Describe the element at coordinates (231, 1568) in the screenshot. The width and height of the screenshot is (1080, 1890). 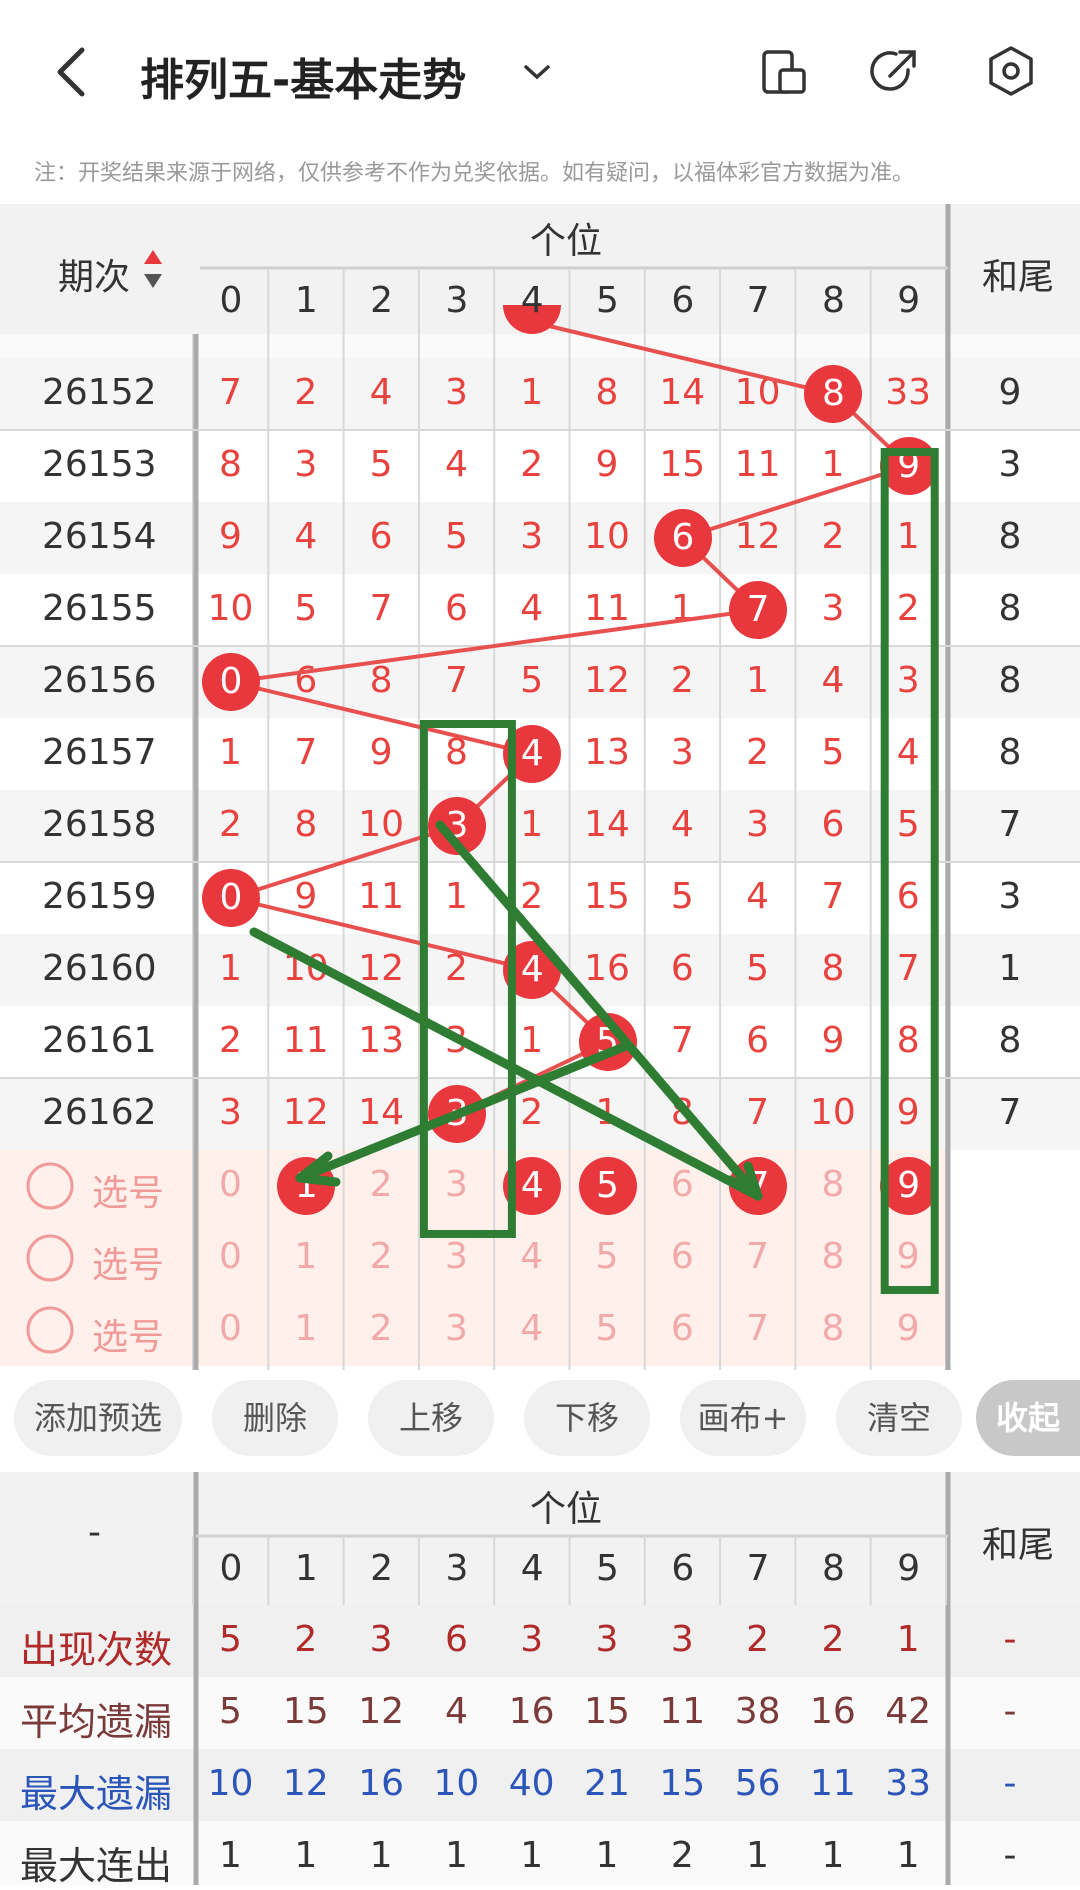
I see `stats-digit-header: 0` at that location.